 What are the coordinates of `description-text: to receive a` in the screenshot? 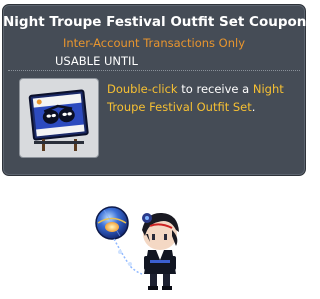 It's located at (215, 89).